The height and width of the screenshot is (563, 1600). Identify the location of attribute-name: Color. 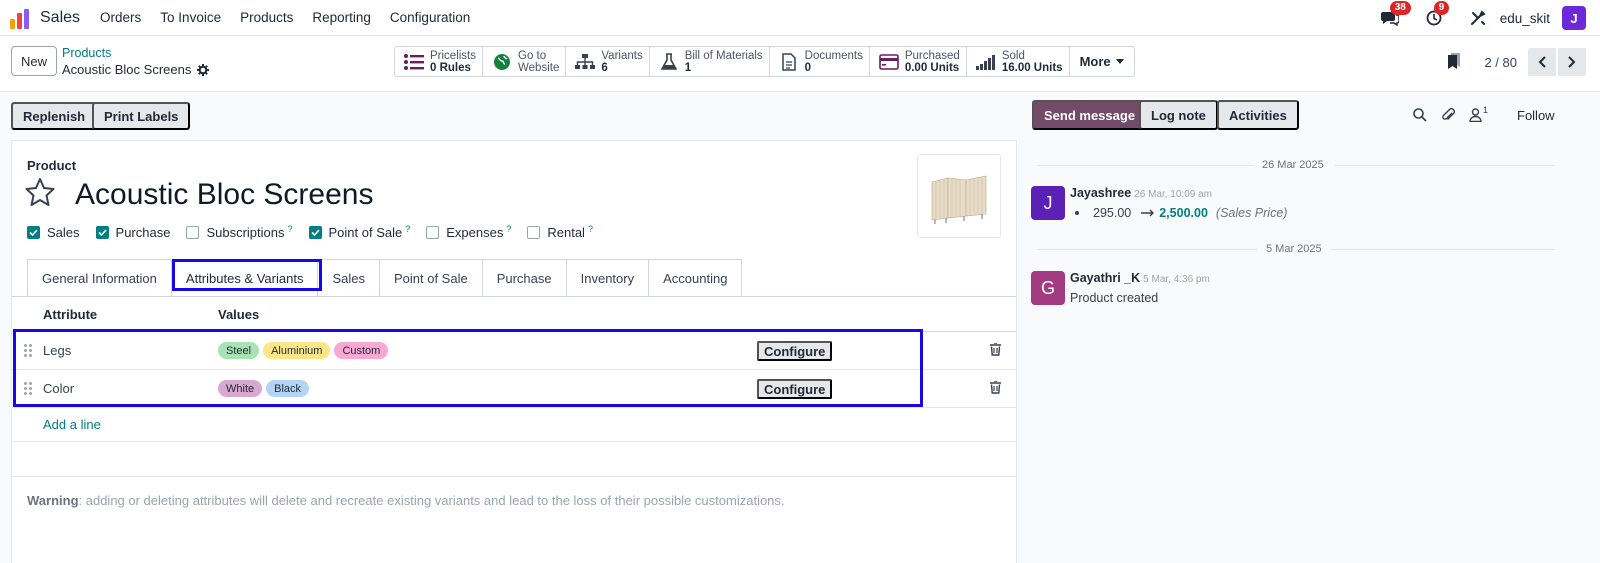
(58, 388).